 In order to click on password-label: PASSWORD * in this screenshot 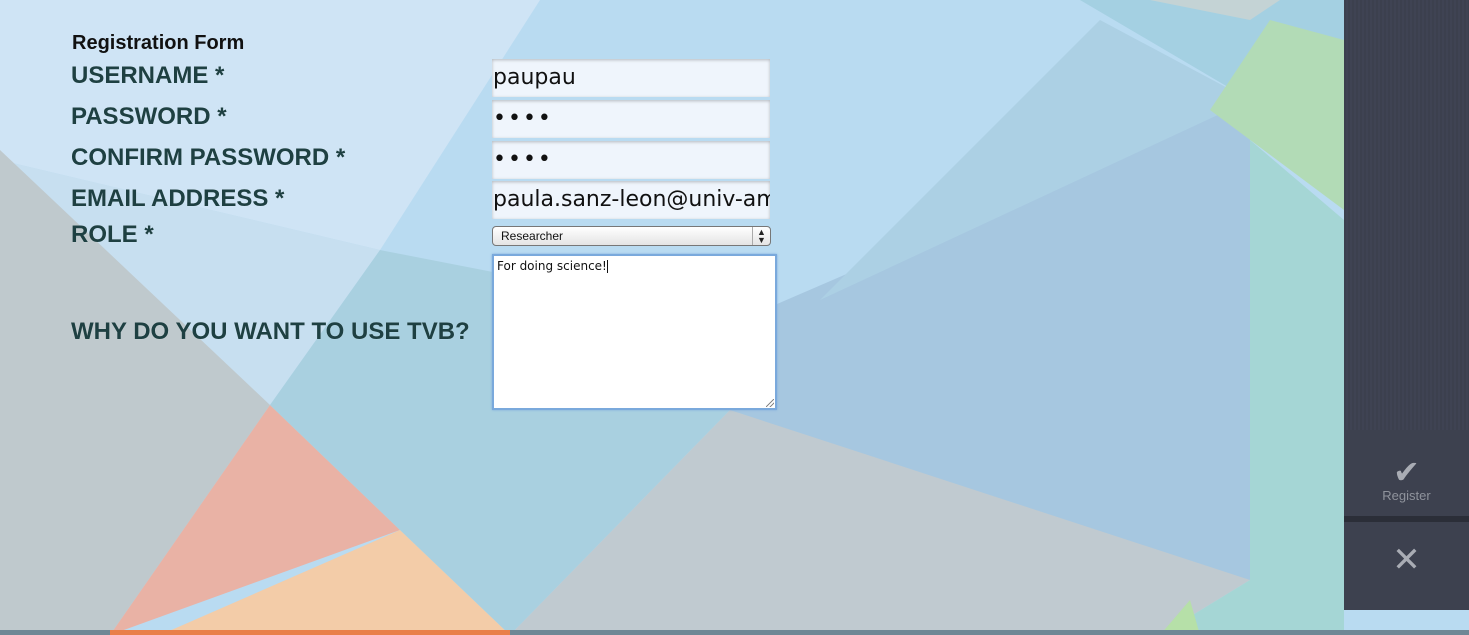, I will do `click(149, 116)`.